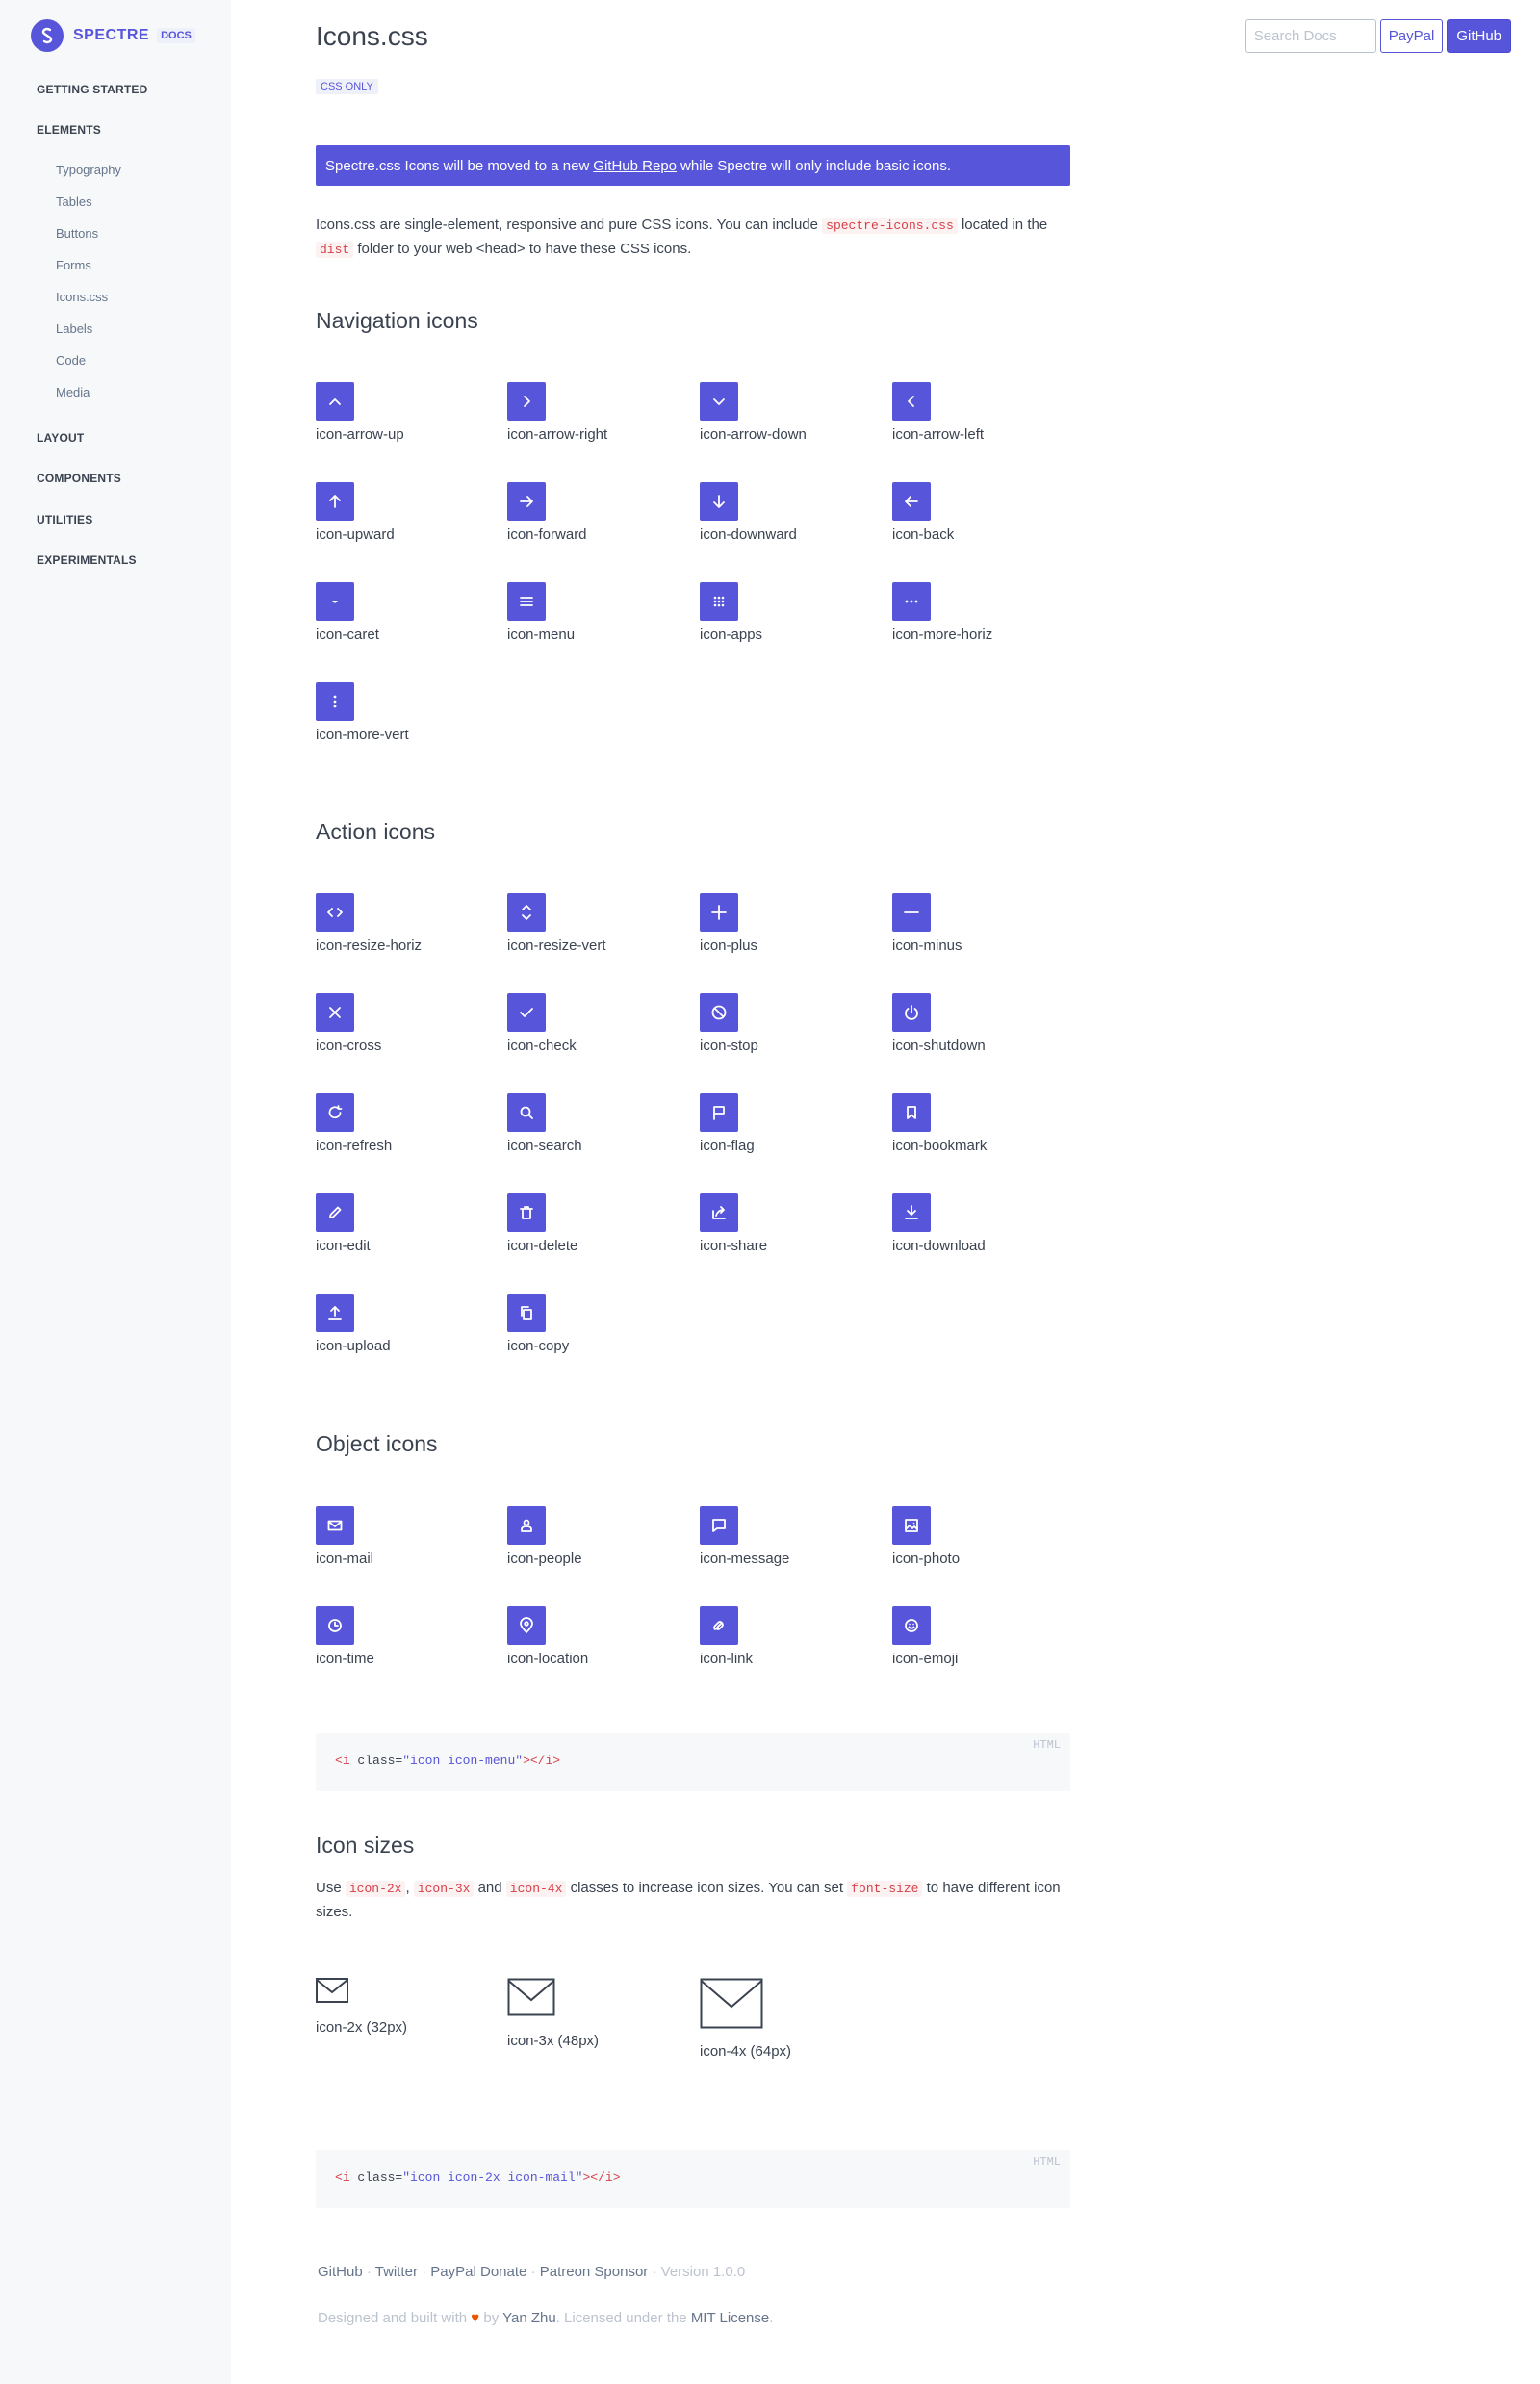  Describe the element at coordinates (526, 912) in the screenshot. I see `resize-vert-icon` at that location.